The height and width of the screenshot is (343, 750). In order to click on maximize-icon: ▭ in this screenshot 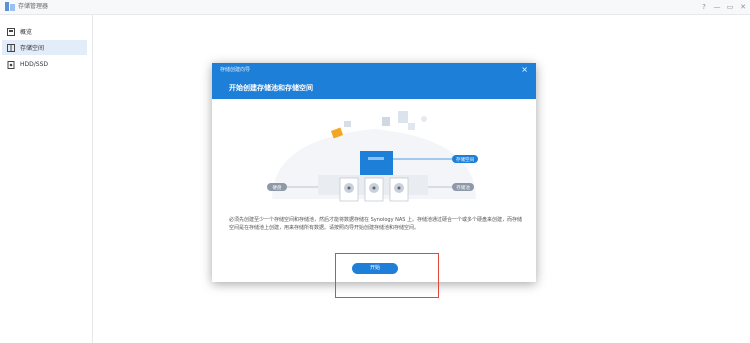, I will do `click(730, 7)`.